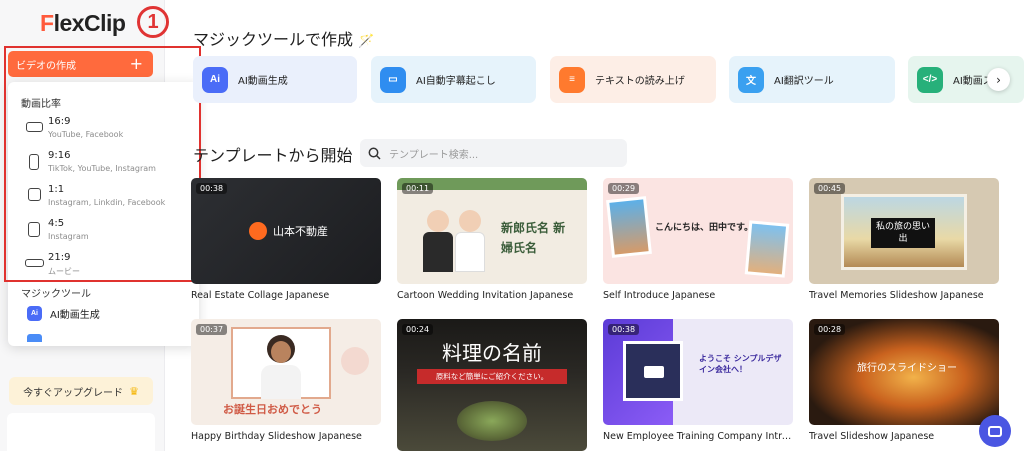  What do you see at coordinates (624, 188) in the screenshot?
I see `duration-badge: 00:29` at bounding box center [624, 188].